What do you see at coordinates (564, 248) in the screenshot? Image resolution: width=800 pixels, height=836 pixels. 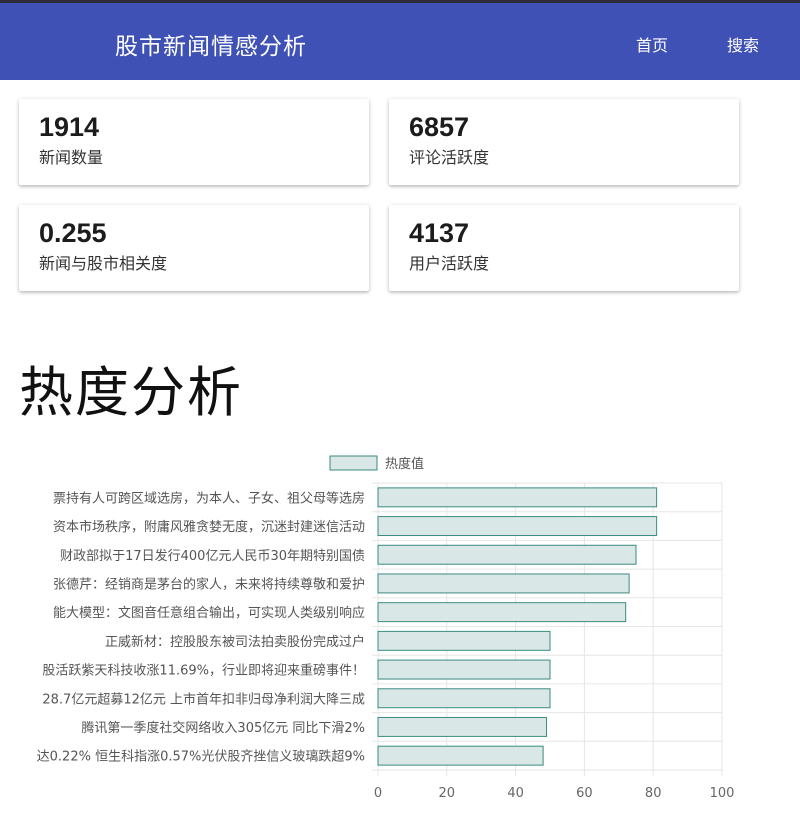 I see `stat-card-user-activity: 4137 用户活跃度` at bounding box center [564, 248].